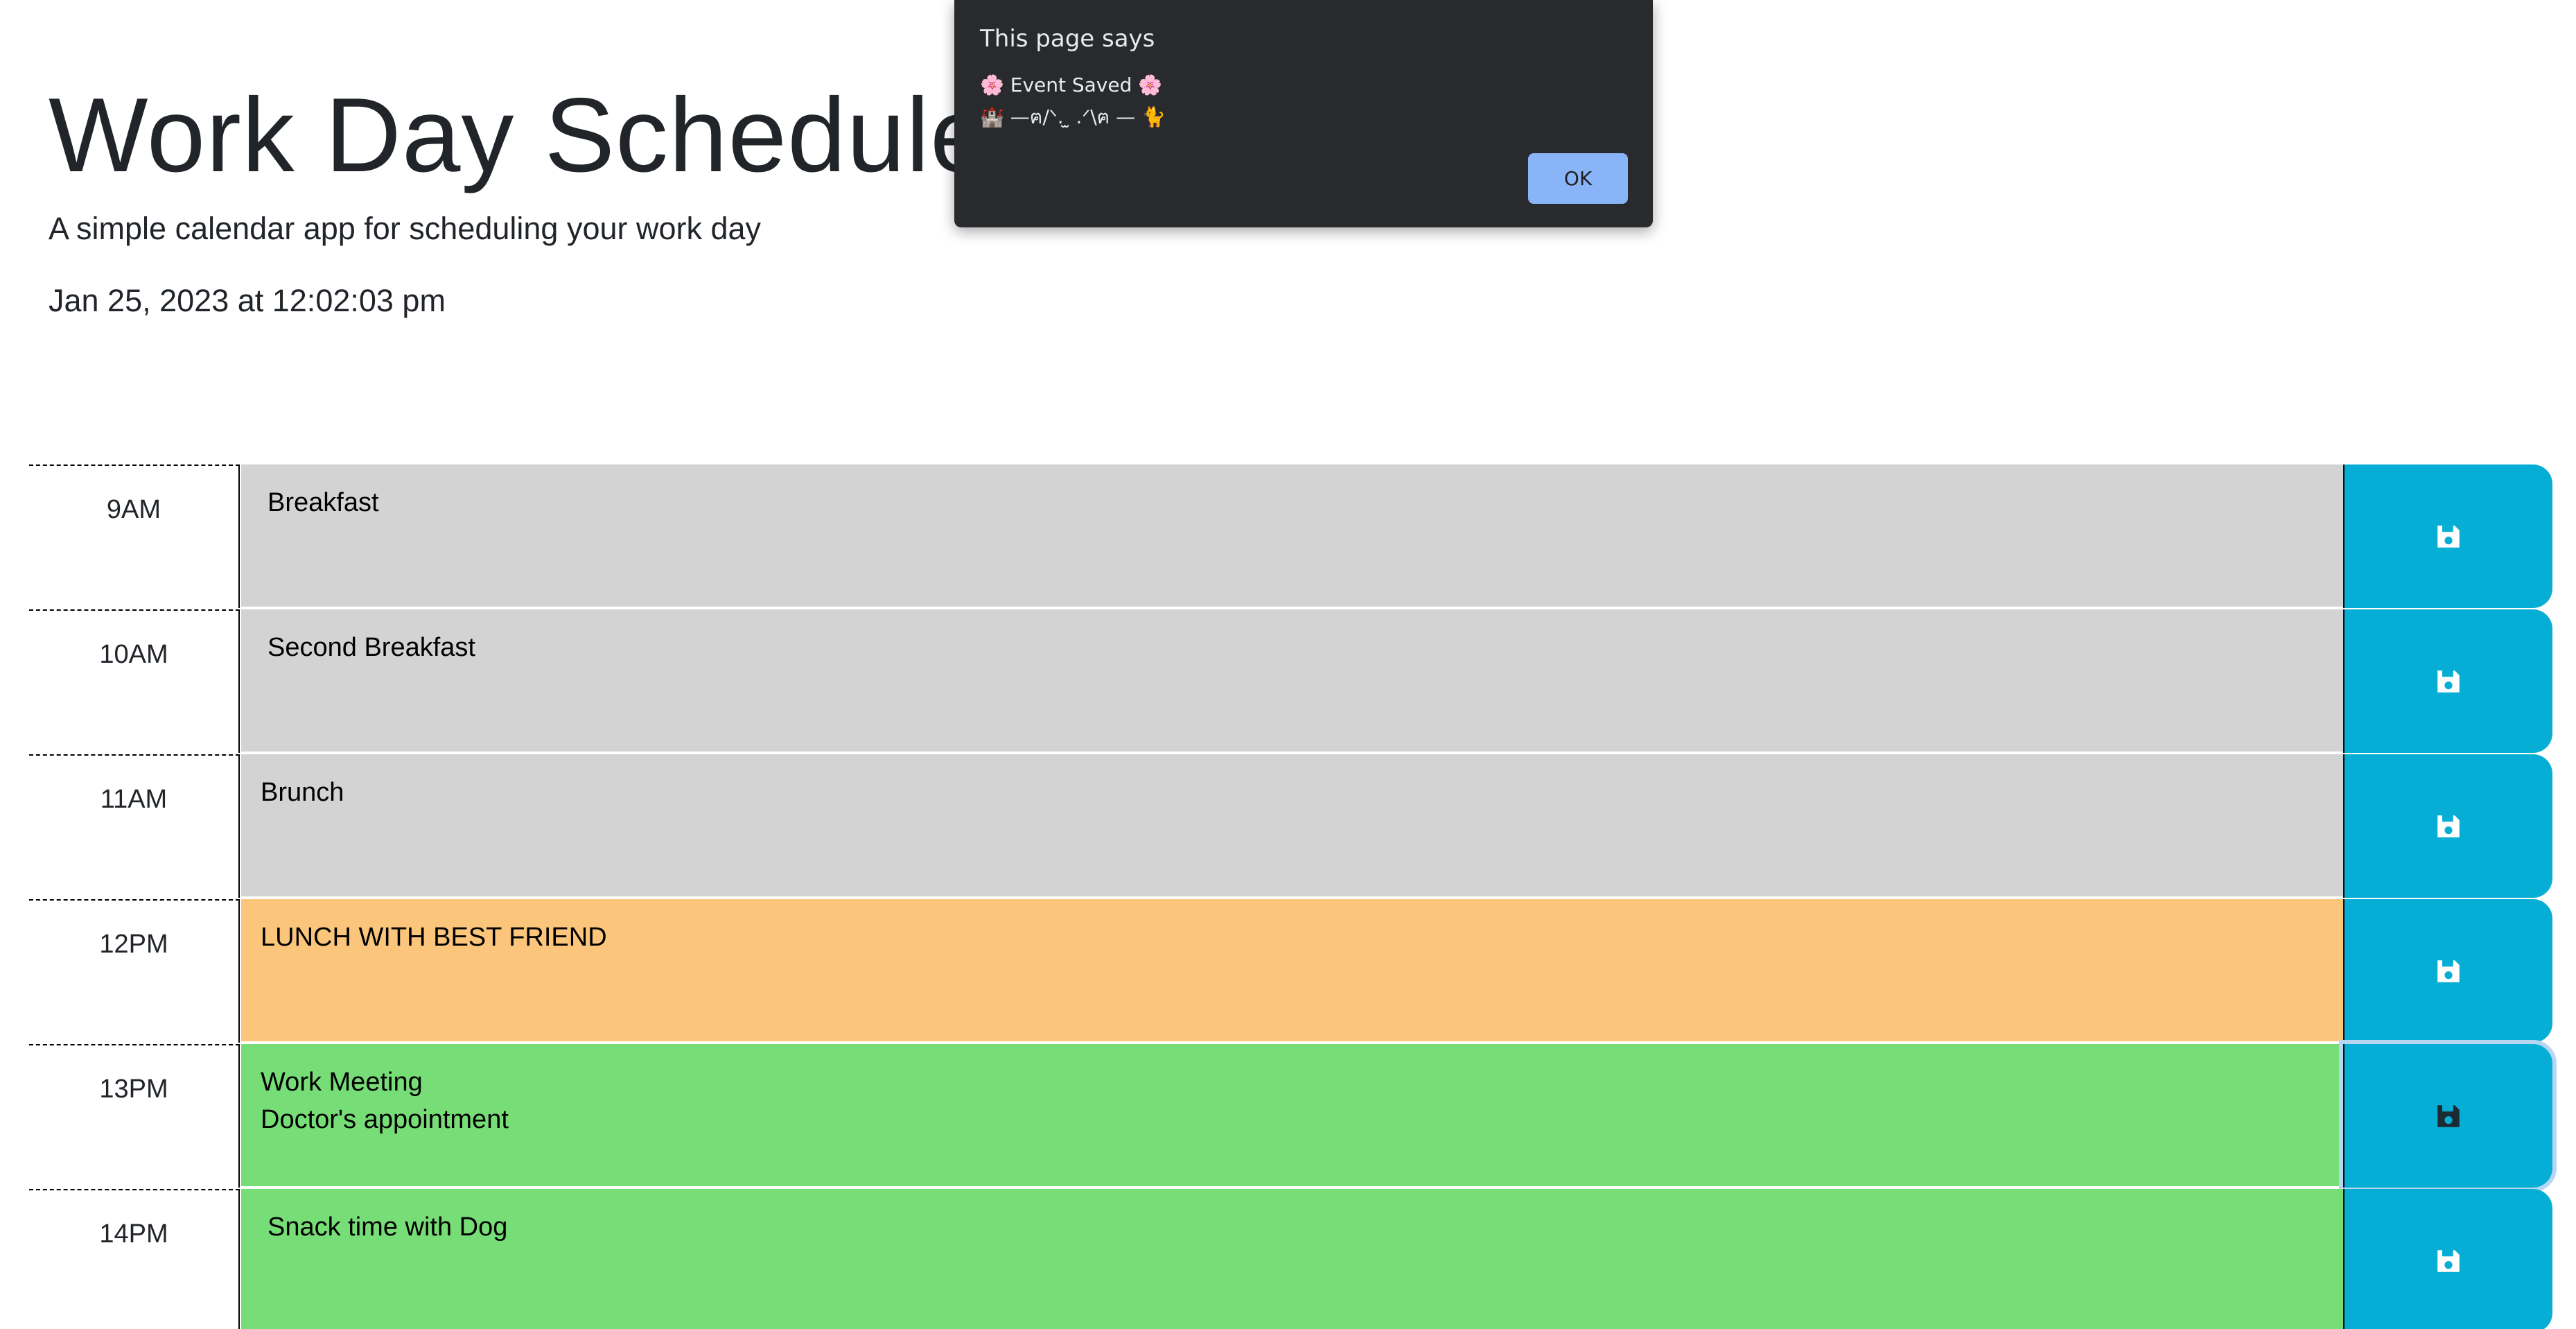  Describe the element at coordinates (134, 536) in the screenshot. I see `hour-label: 9AM` at that location.